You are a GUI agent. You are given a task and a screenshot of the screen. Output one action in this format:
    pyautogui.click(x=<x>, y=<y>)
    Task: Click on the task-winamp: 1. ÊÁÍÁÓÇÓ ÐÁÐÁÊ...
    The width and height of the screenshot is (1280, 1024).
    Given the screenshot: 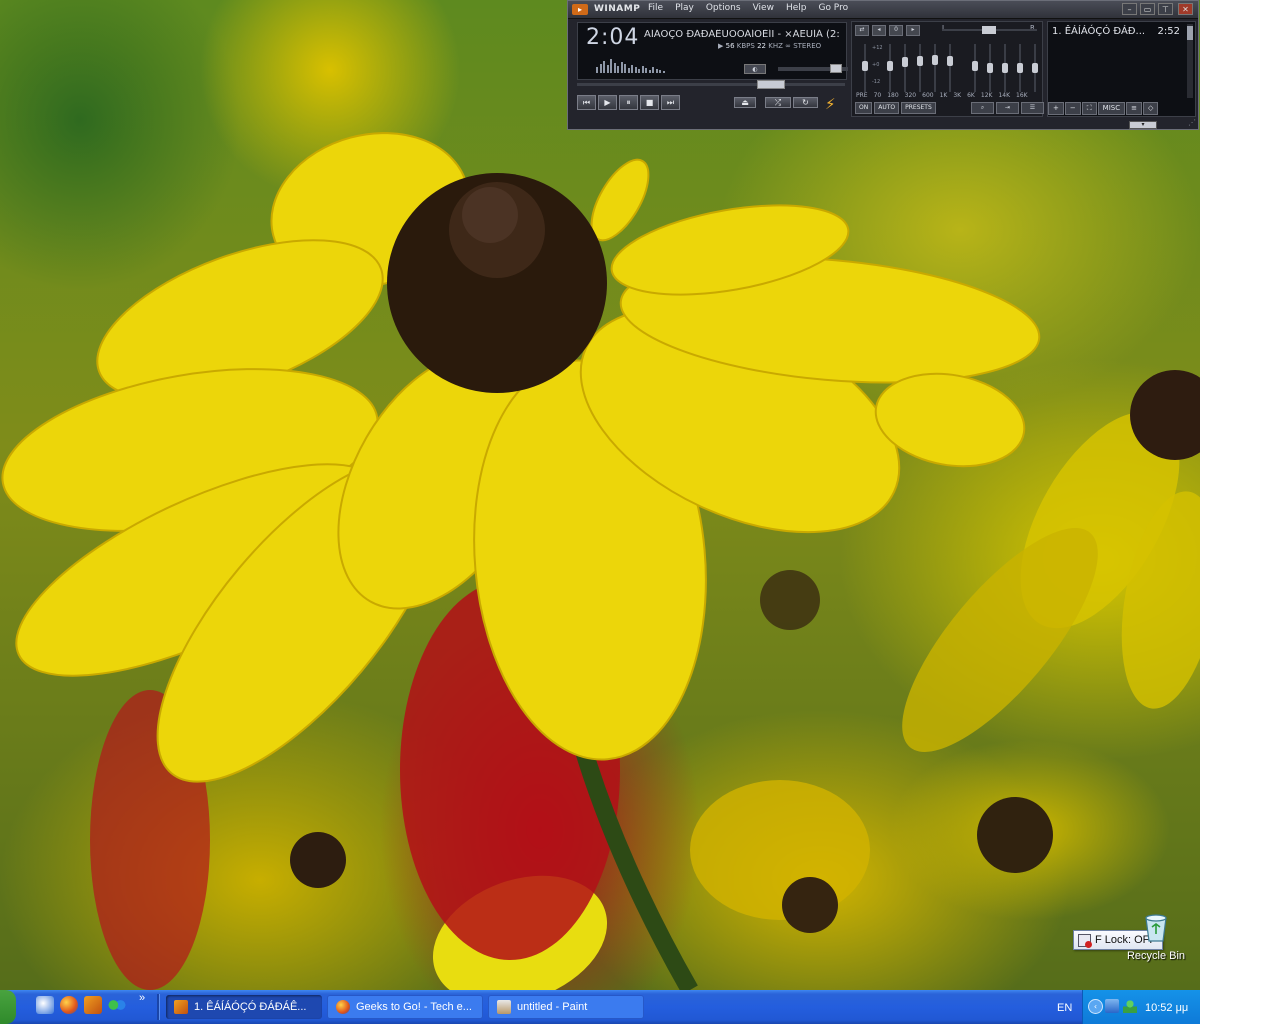 What is the action you would take?
    pyautogui.click(x=244, y=1007)
    